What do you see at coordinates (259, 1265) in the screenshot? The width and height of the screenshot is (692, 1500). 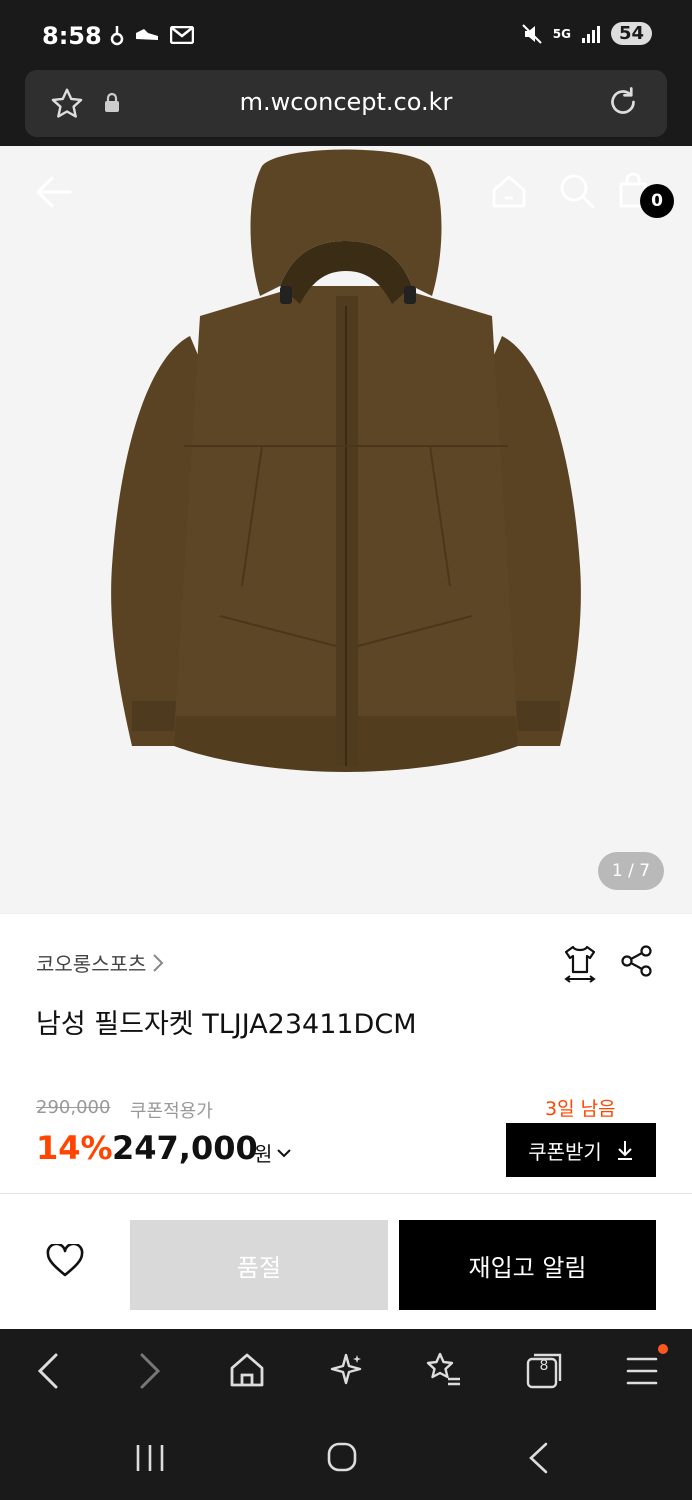 I see `soldout-button: 품절` at bounding box center [259, 1265].